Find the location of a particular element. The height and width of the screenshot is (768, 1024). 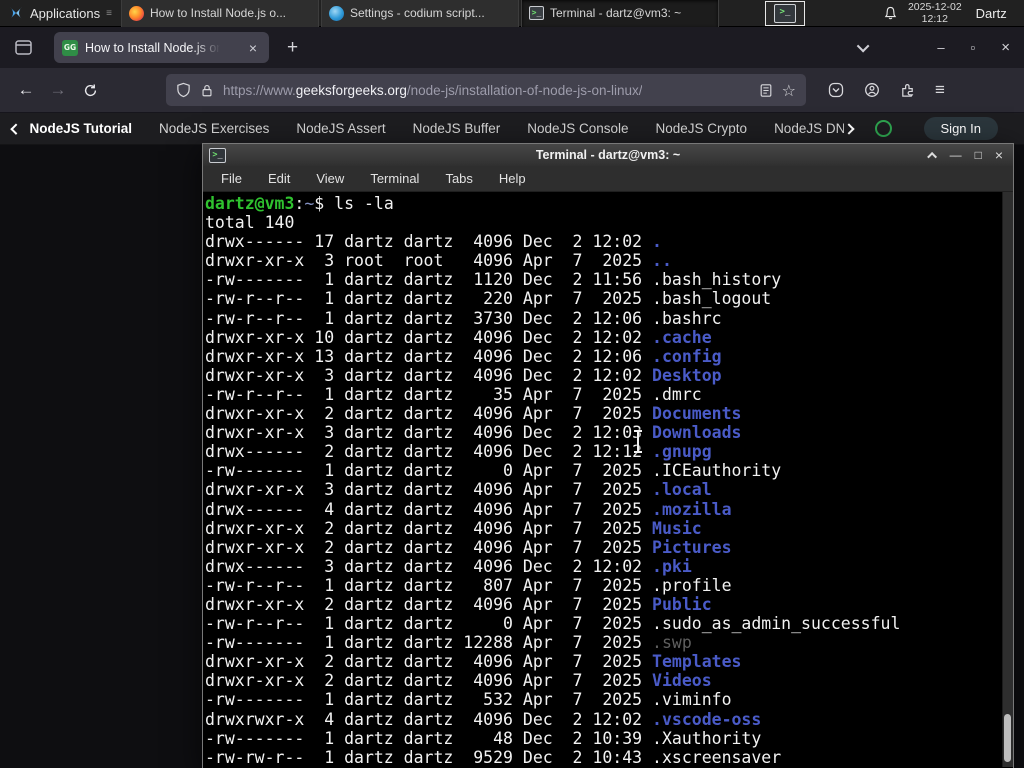

scrollbar-thumb is located at coordinates (1007, 738).